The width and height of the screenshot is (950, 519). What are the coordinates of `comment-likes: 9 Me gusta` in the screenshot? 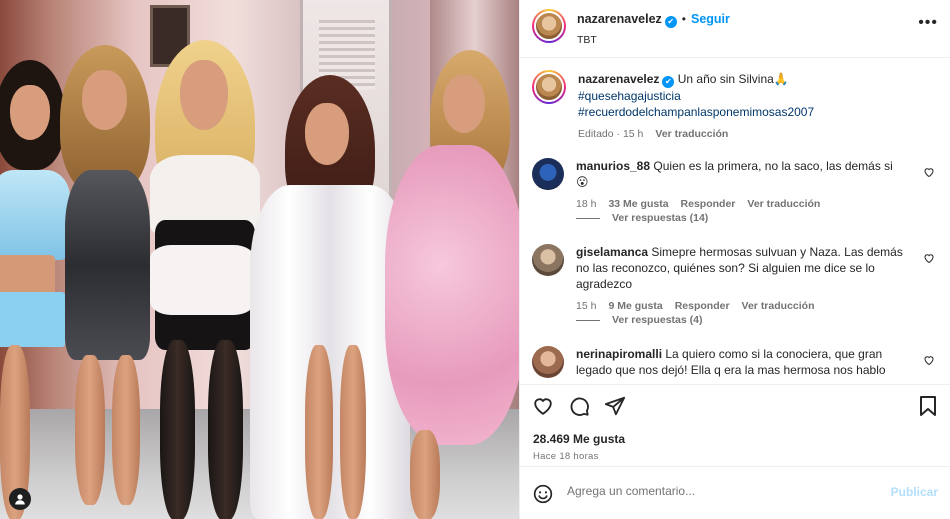 It's located at (635, 306).